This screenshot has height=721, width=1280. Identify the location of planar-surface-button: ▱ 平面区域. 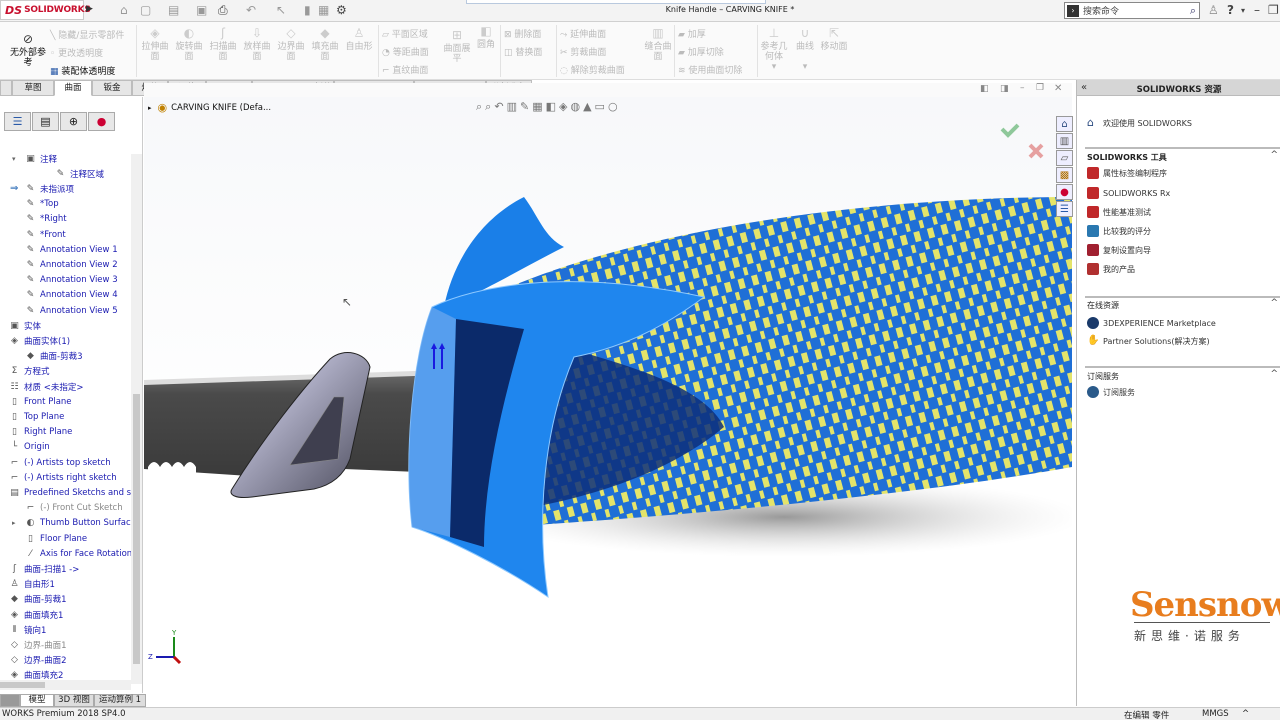
(405, 33).